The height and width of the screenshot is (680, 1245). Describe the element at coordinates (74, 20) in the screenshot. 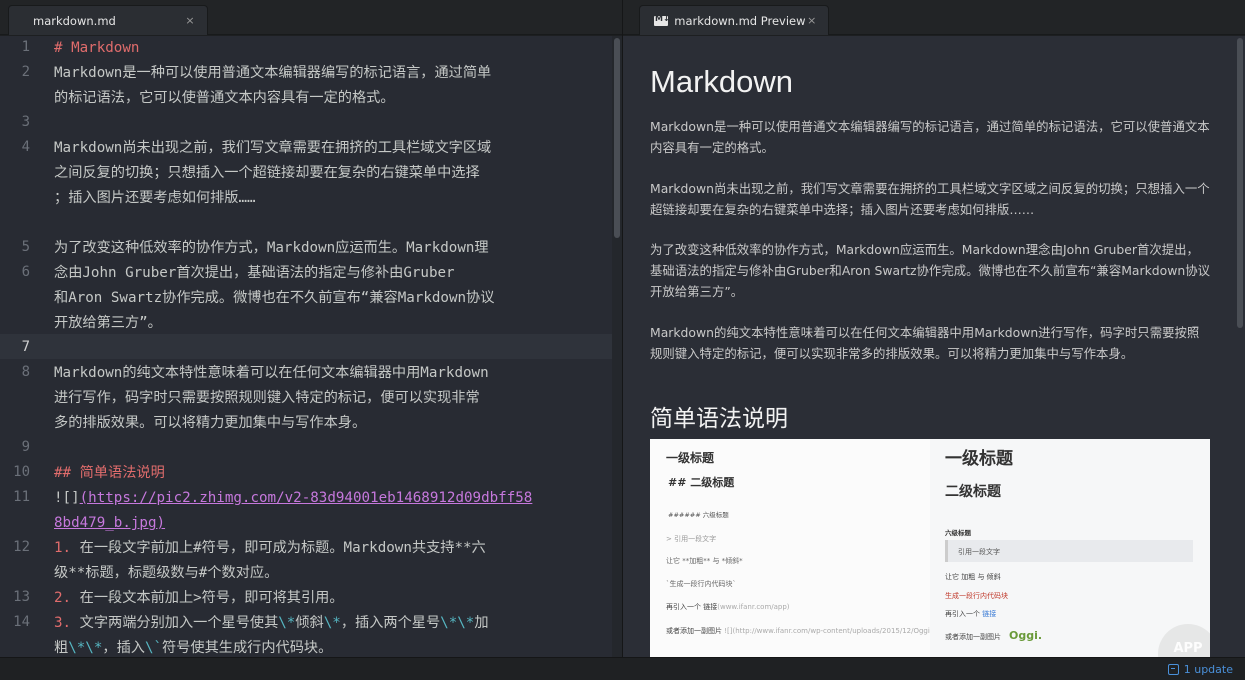

I see `tab-title: markdown.md` at that location.